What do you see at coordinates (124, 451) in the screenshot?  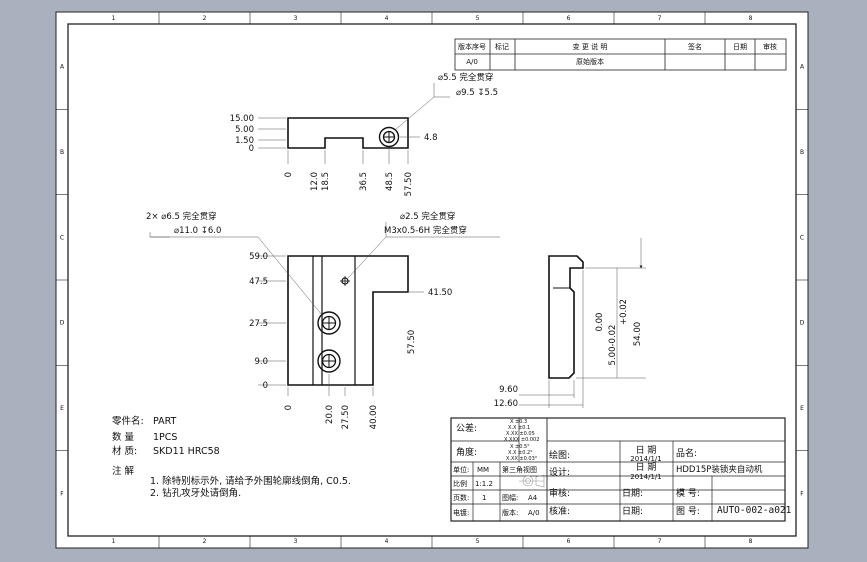 I see `material-label: 材 质:` at bounding box center [124, 451].